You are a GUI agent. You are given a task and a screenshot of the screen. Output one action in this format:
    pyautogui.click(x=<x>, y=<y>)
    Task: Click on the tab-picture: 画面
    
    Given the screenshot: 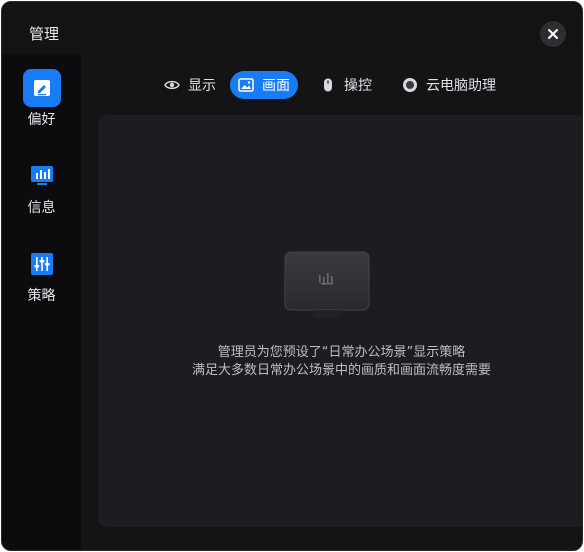 What is the action you would take?
    pyautogui.click(x=264, y=85)
    